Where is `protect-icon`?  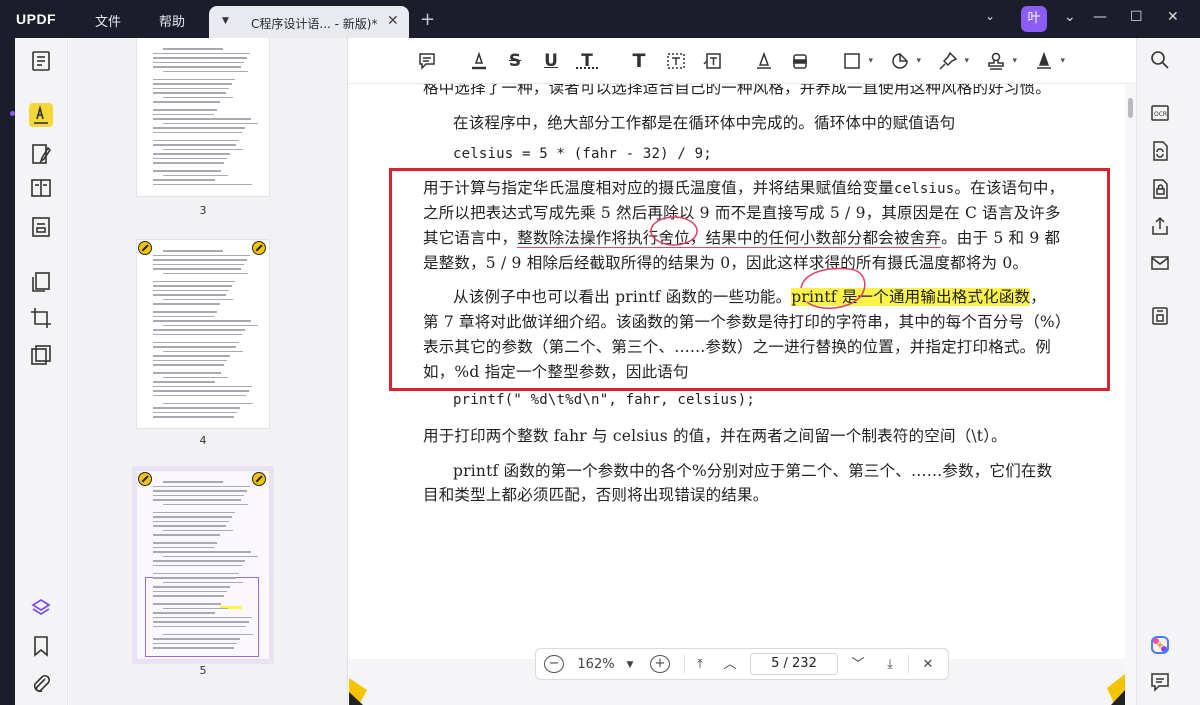 protect-icon is located at coordinates (41, 355).